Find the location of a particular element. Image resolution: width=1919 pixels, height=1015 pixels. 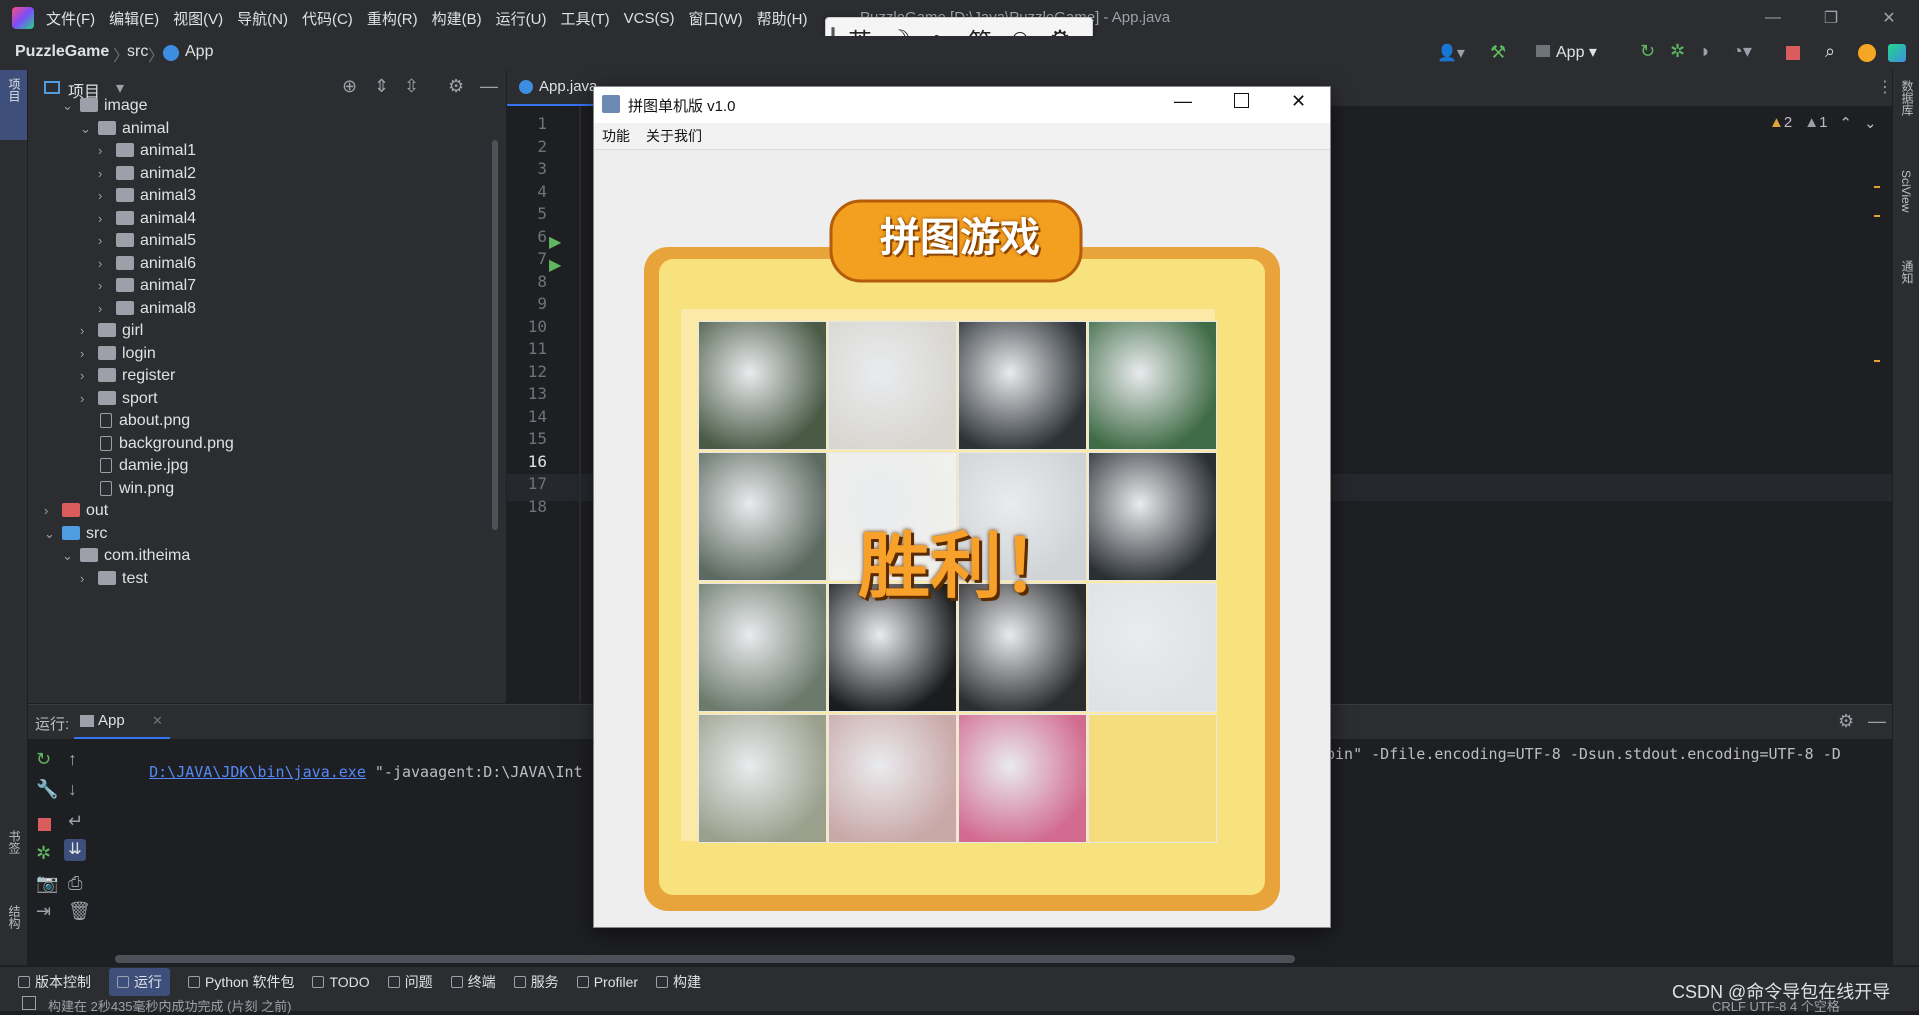

search-icon: ⌕ is located at coordinates (1830, 51).